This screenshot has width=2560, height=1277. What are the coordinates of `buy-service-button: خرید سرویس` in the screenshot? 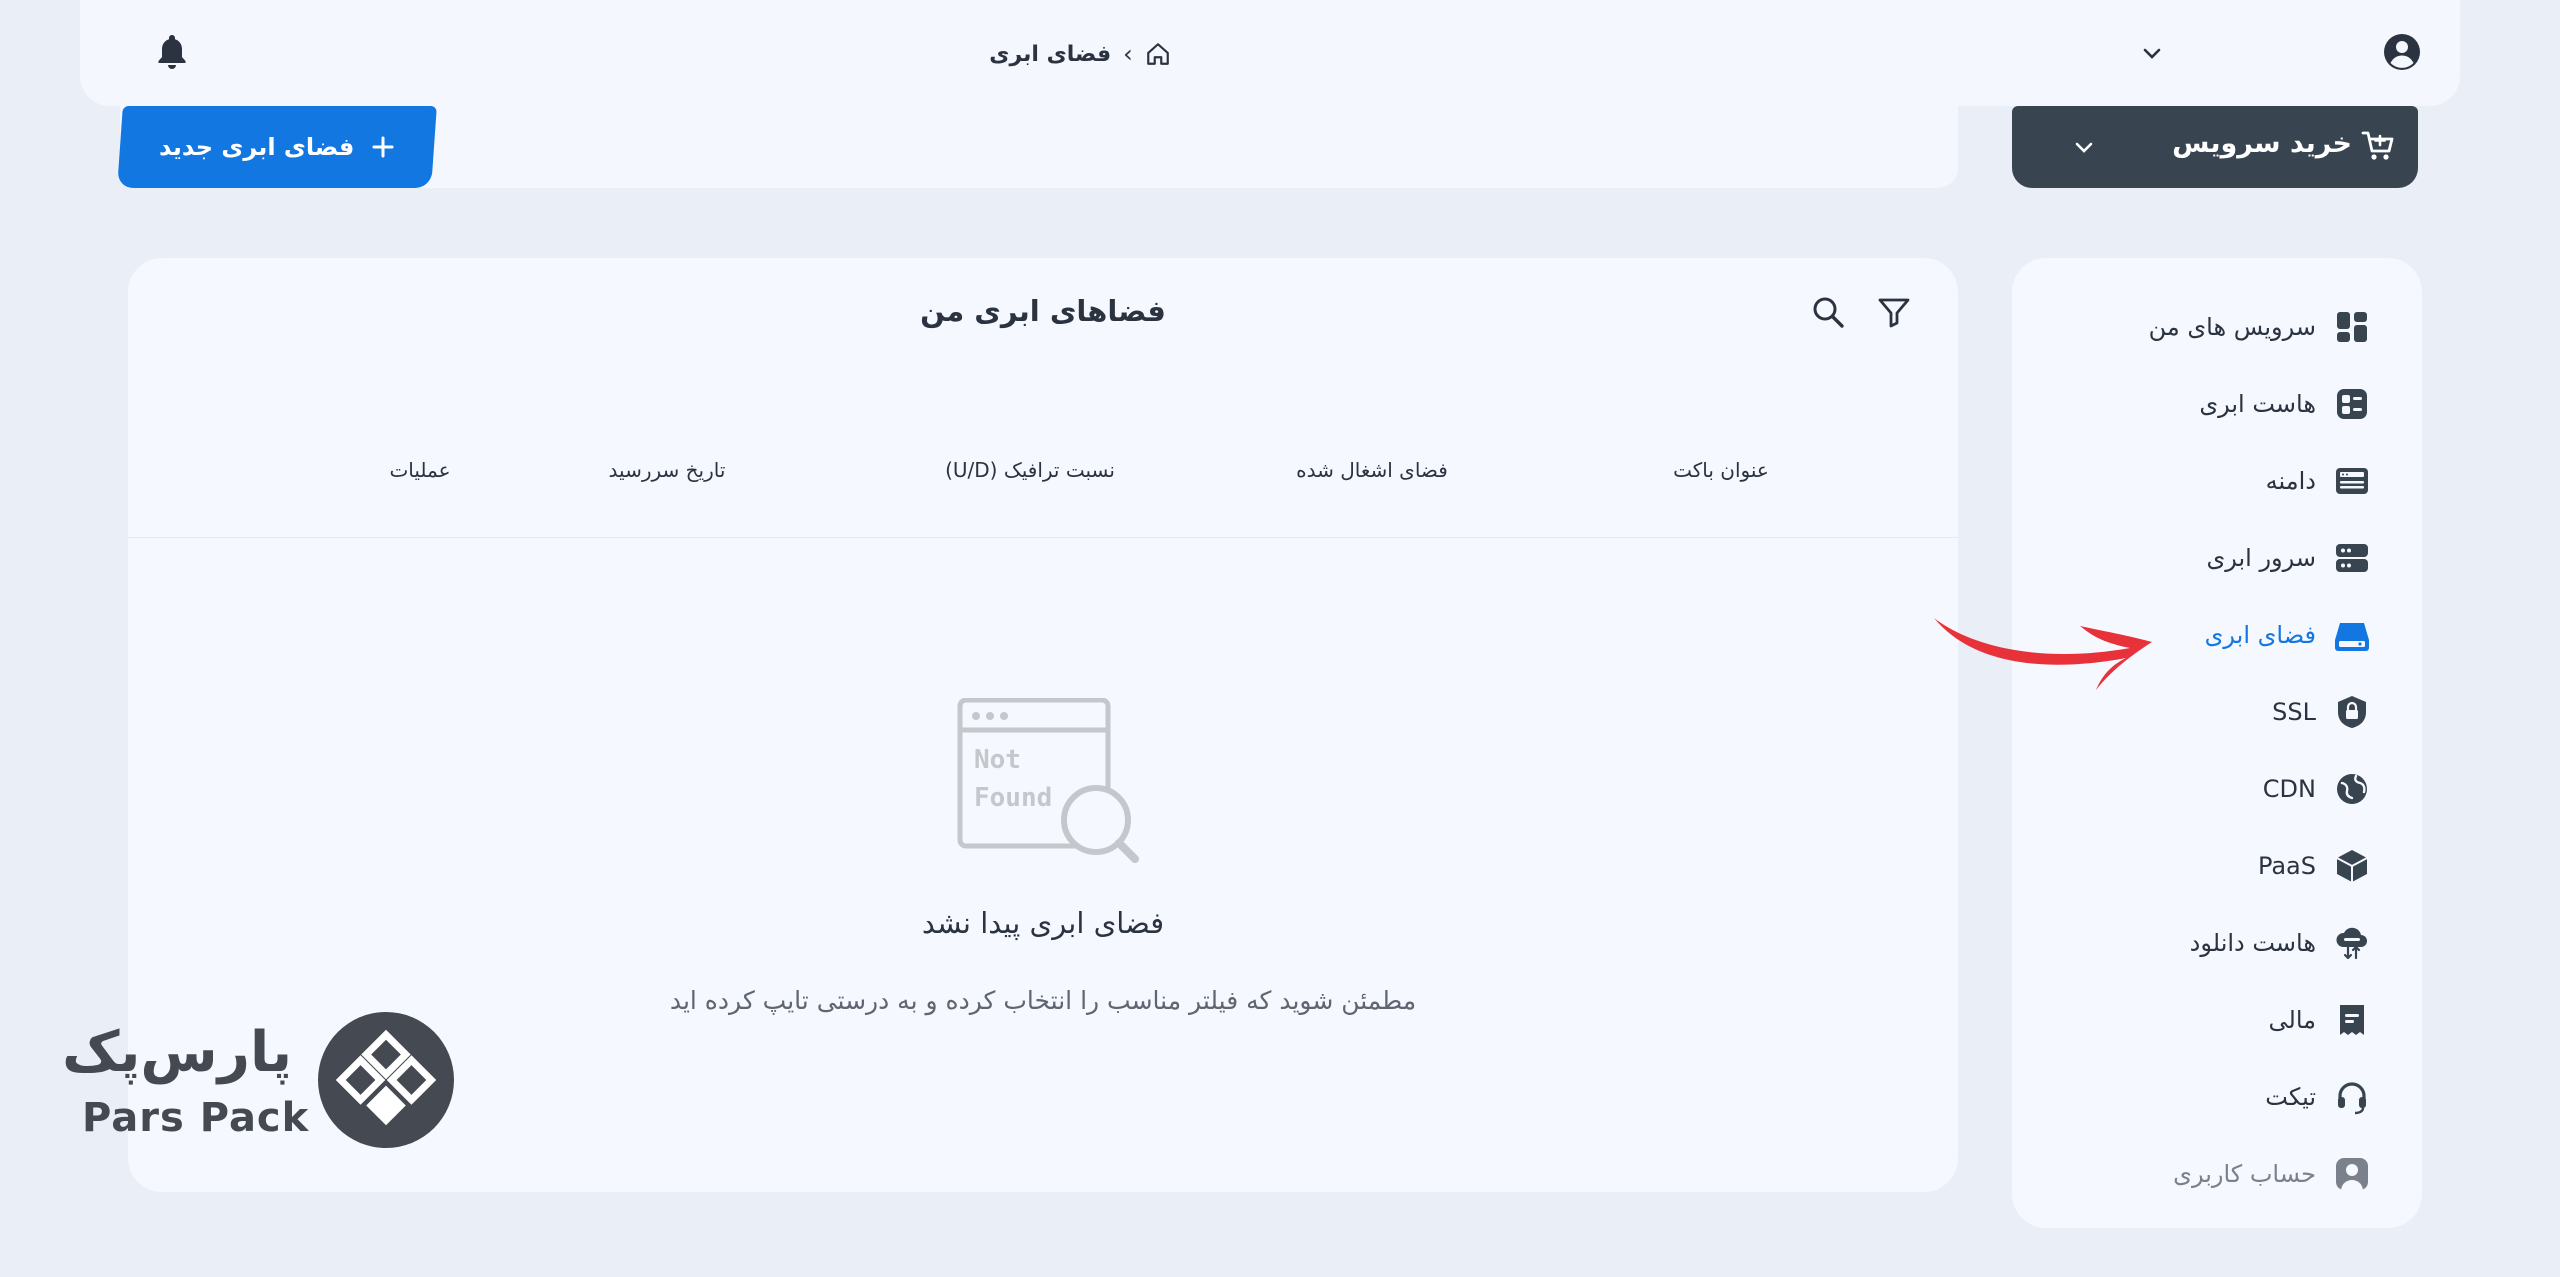 It's located at (2215, 147).